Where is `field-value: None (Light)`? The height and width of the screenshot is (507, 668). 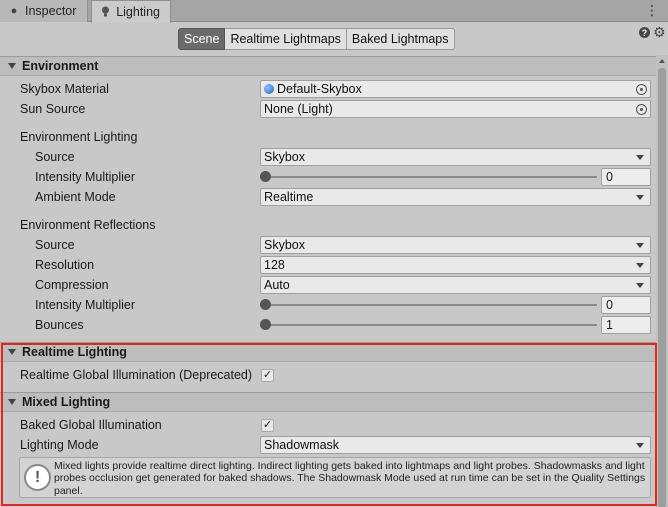 field-value: None (Light) is located at coordinates (298, 109).